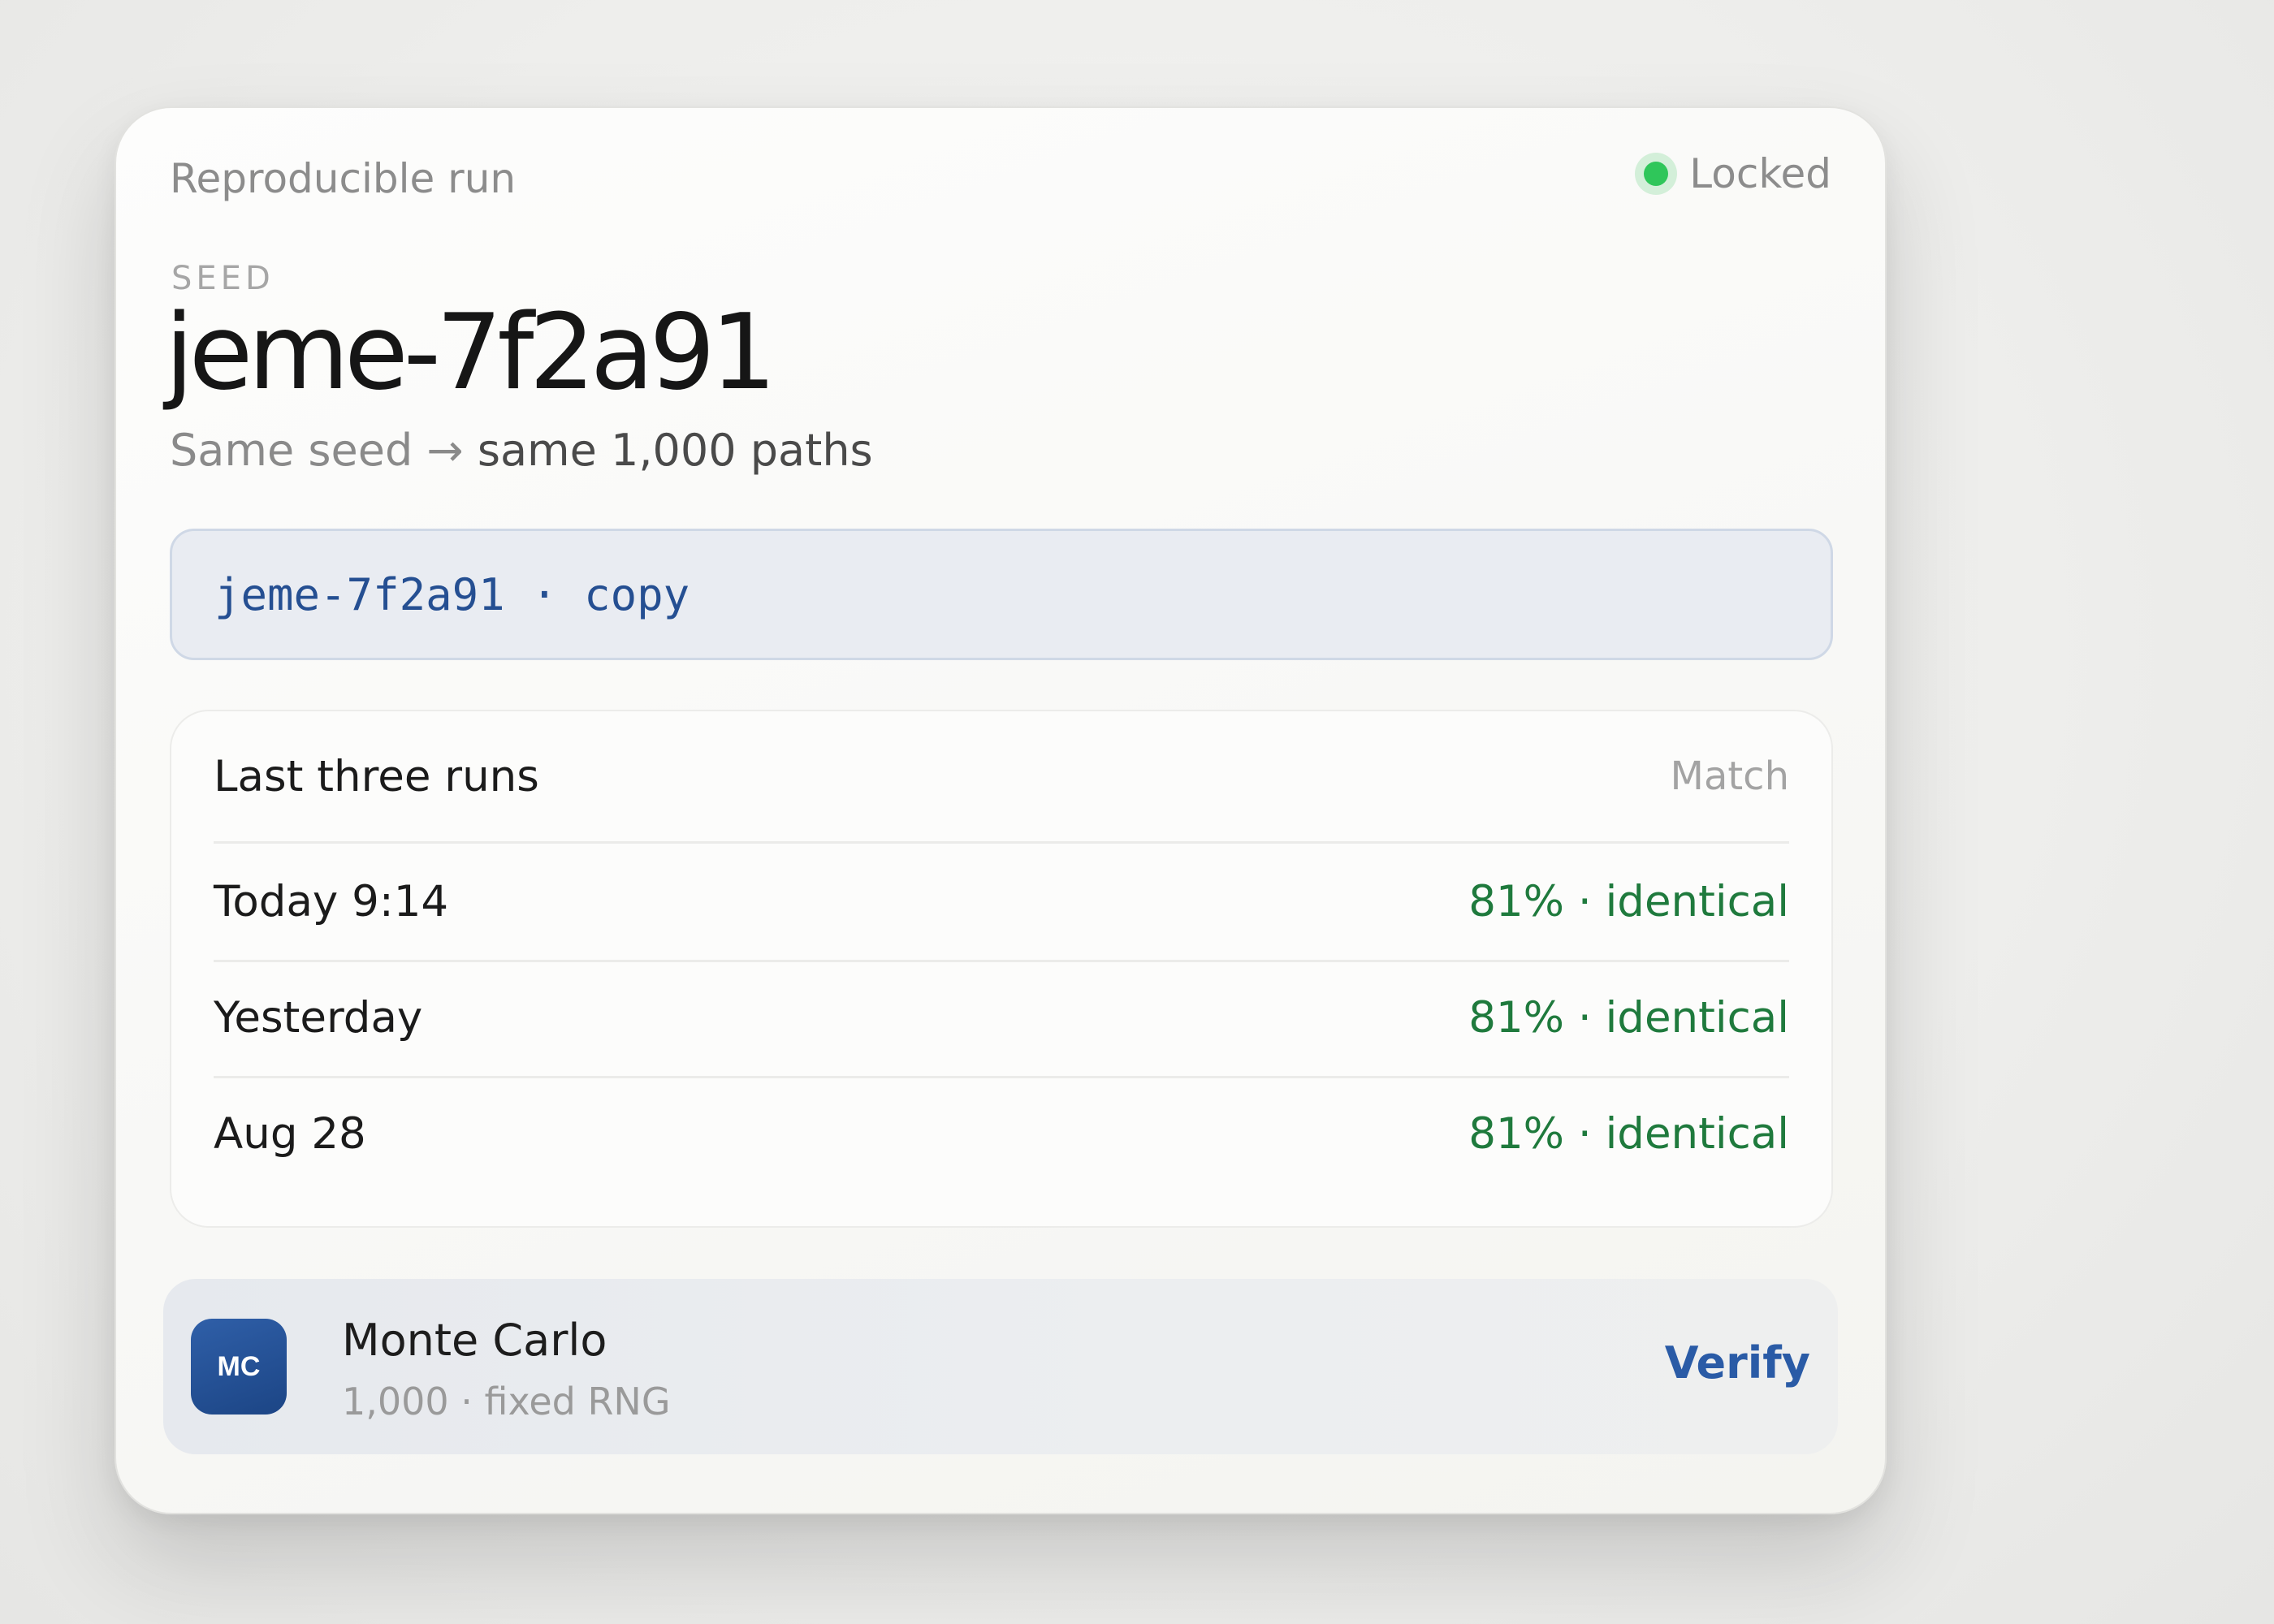 This screenshot has width=2274, height=1624. Describe the element at coordinates (1001, 595) in the screenshot. I see `copy-seed-button: jeme-7f2a91 · copy` at that location.